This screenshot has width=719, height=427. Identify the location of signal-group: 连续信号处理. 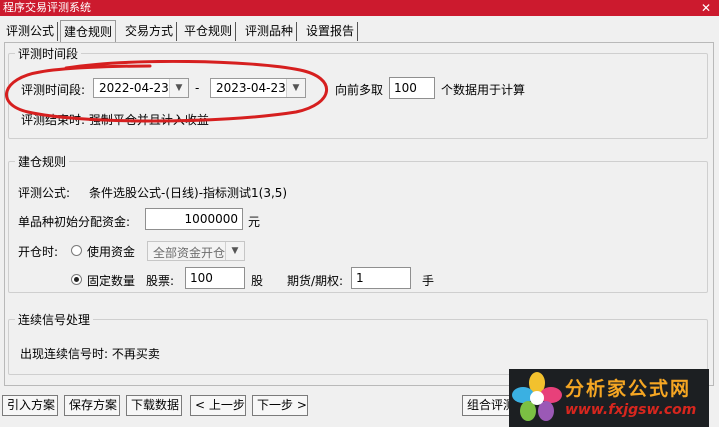
(358, 343).